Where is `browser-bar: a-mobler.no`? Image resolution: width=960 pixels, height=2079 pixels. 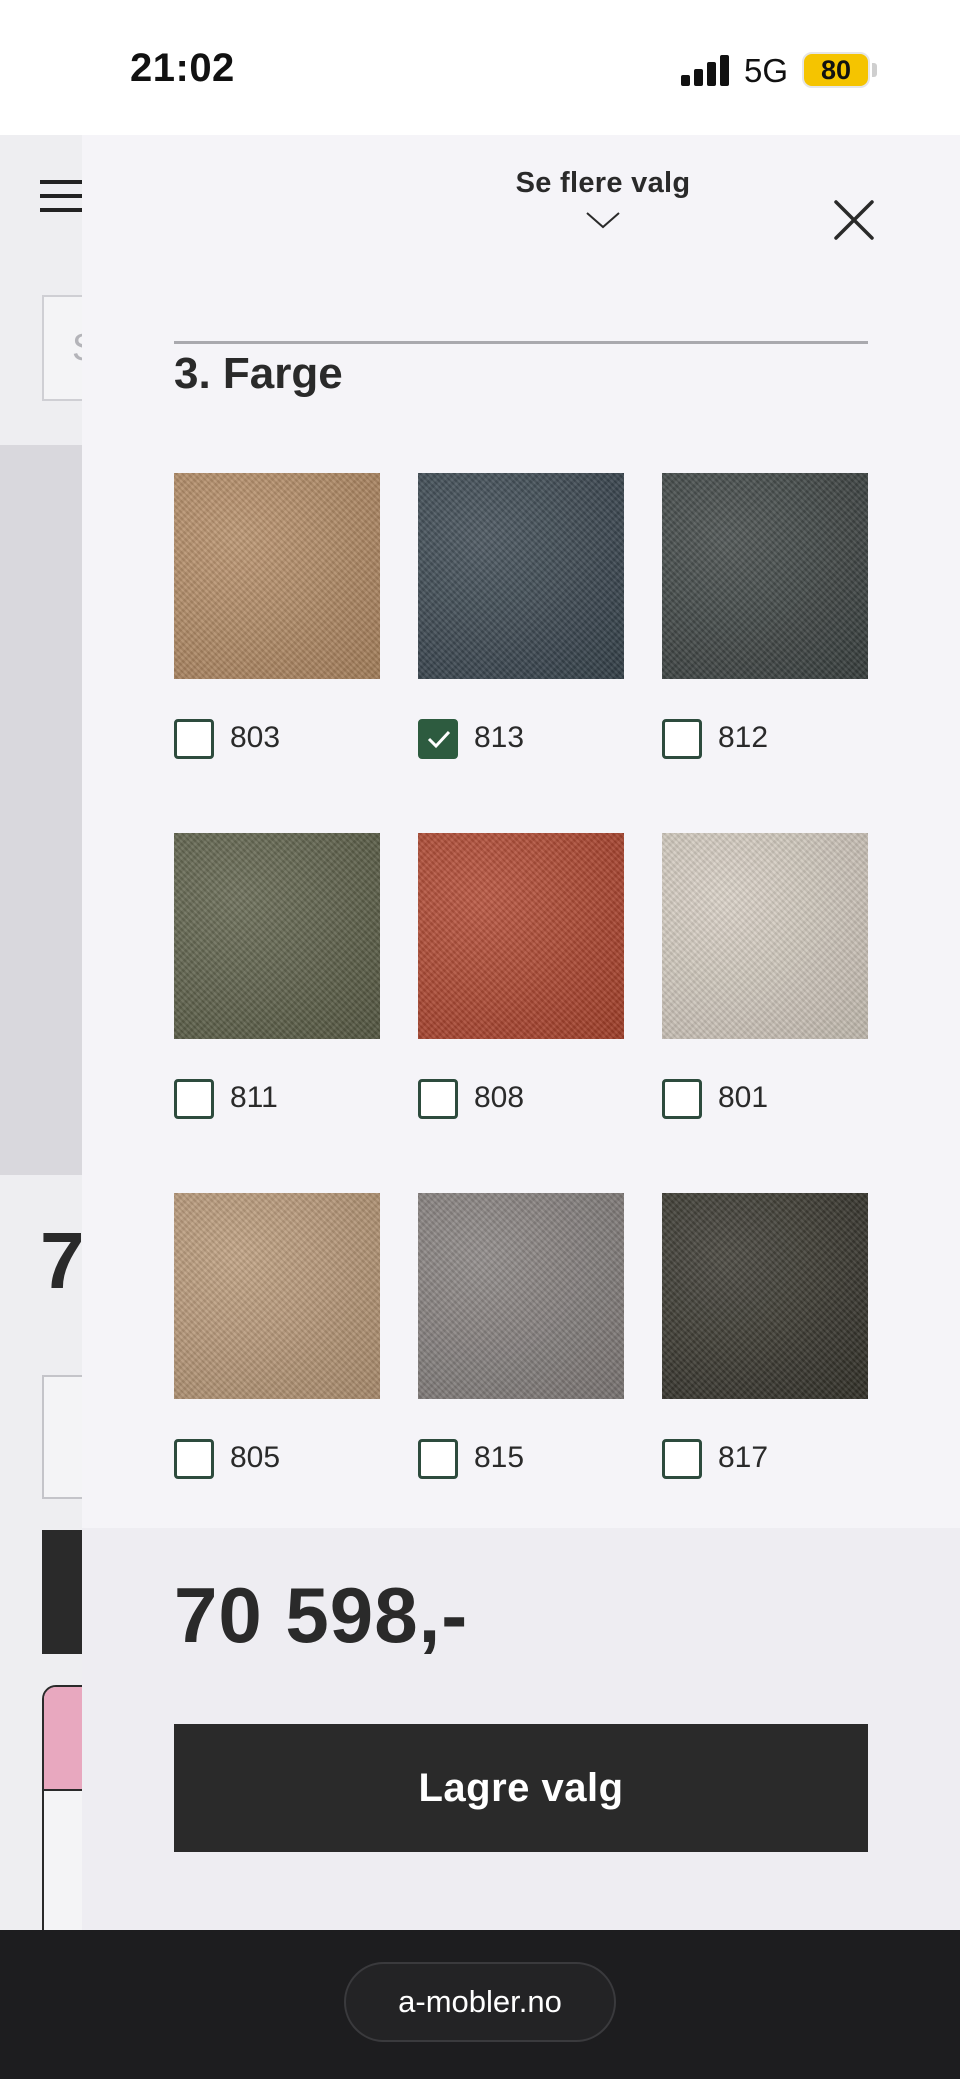 browser-bar: a-mobler.no is located at coordinates (480, 2004).